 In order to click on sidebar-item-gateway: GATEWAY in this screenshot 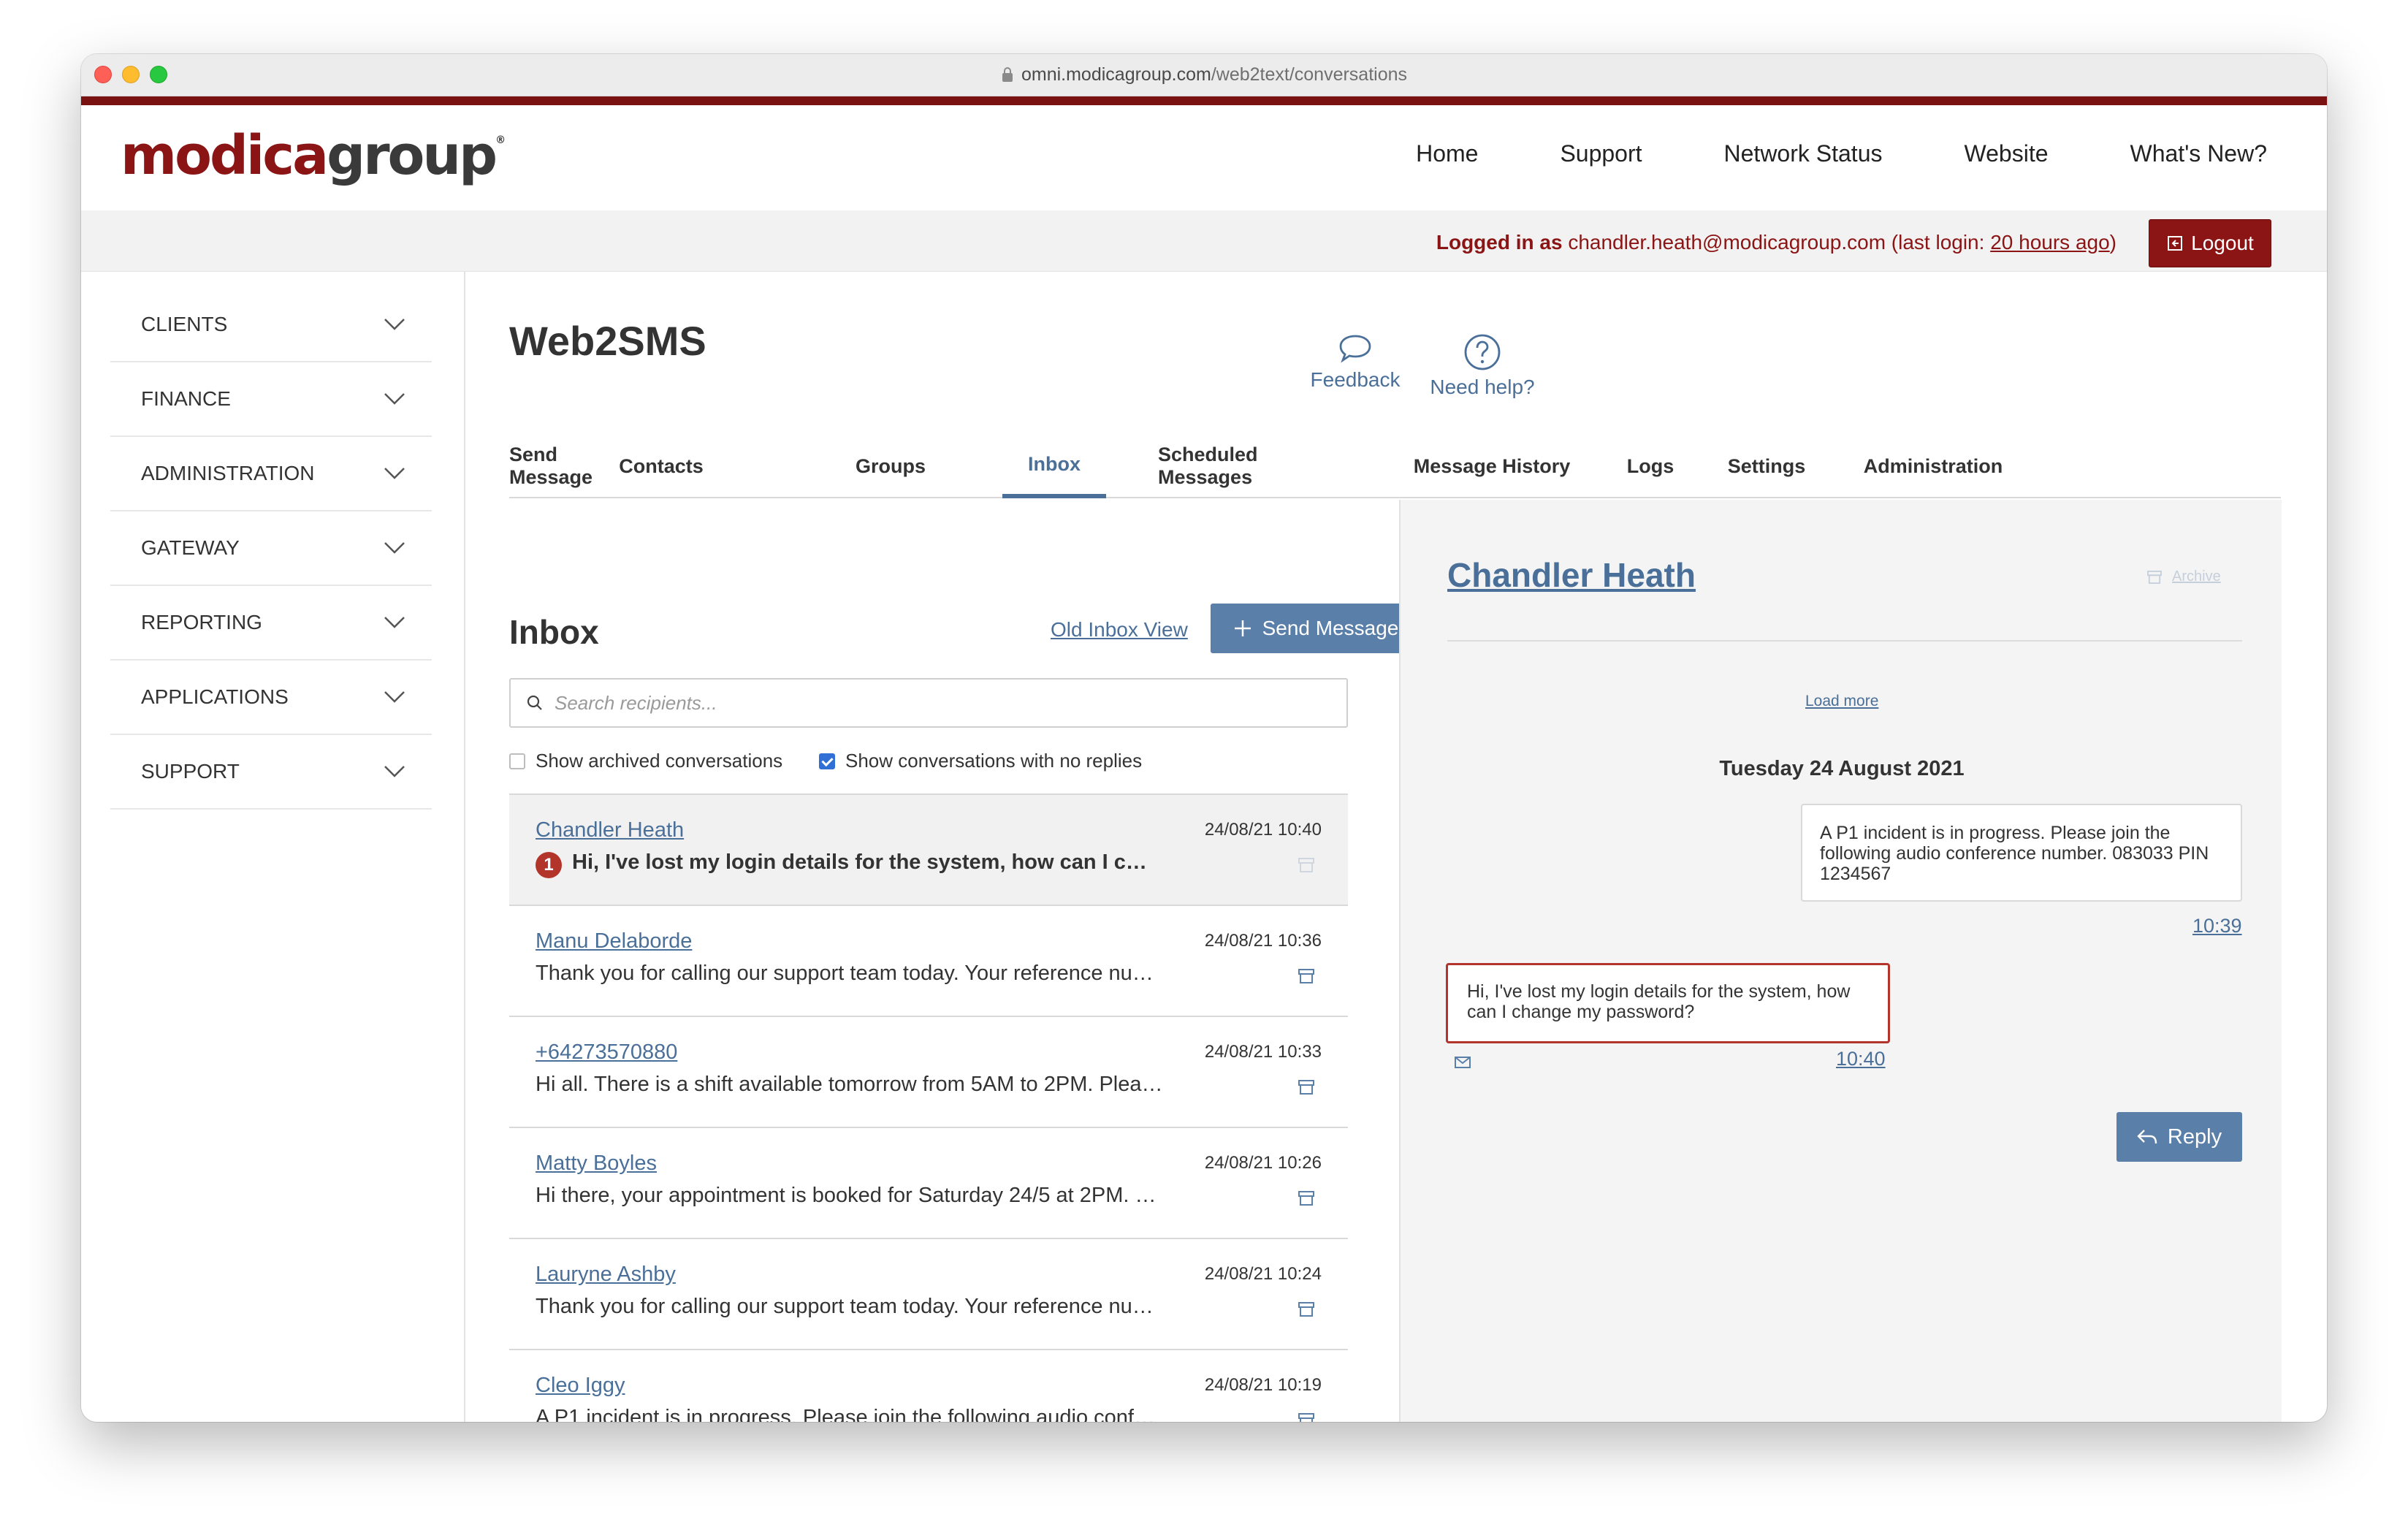, I will do `click(271, 548)`.